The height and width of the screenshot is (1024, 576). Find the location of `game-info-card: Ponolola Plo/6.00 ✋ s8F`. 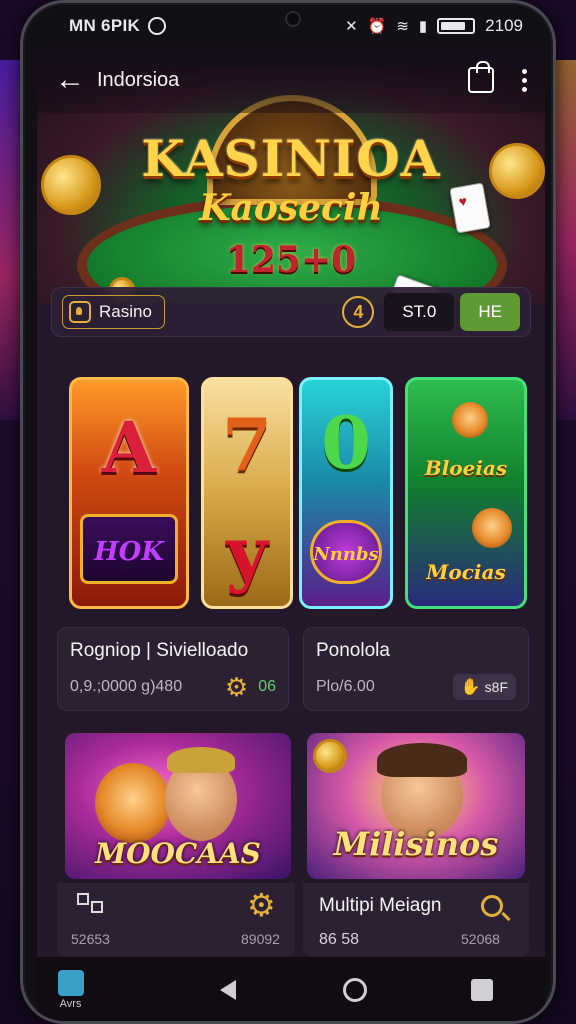

game-info-card: Ponolola Plo/6.00 ✋ s8F is located at coordinates (416, 669).